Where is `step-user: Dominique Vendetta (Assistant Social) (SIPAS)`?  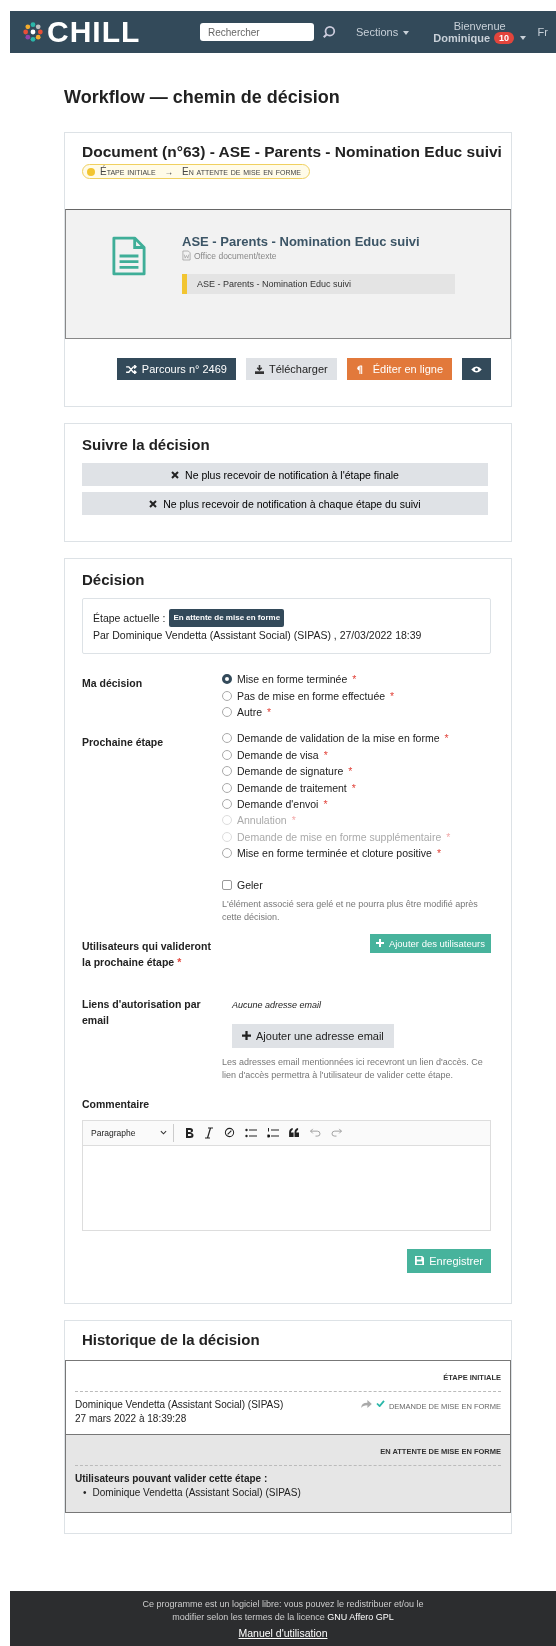 step-user: Dominique Vendetta (Assistant Social) (SIPAS) is located at coordinates (179, 1404).